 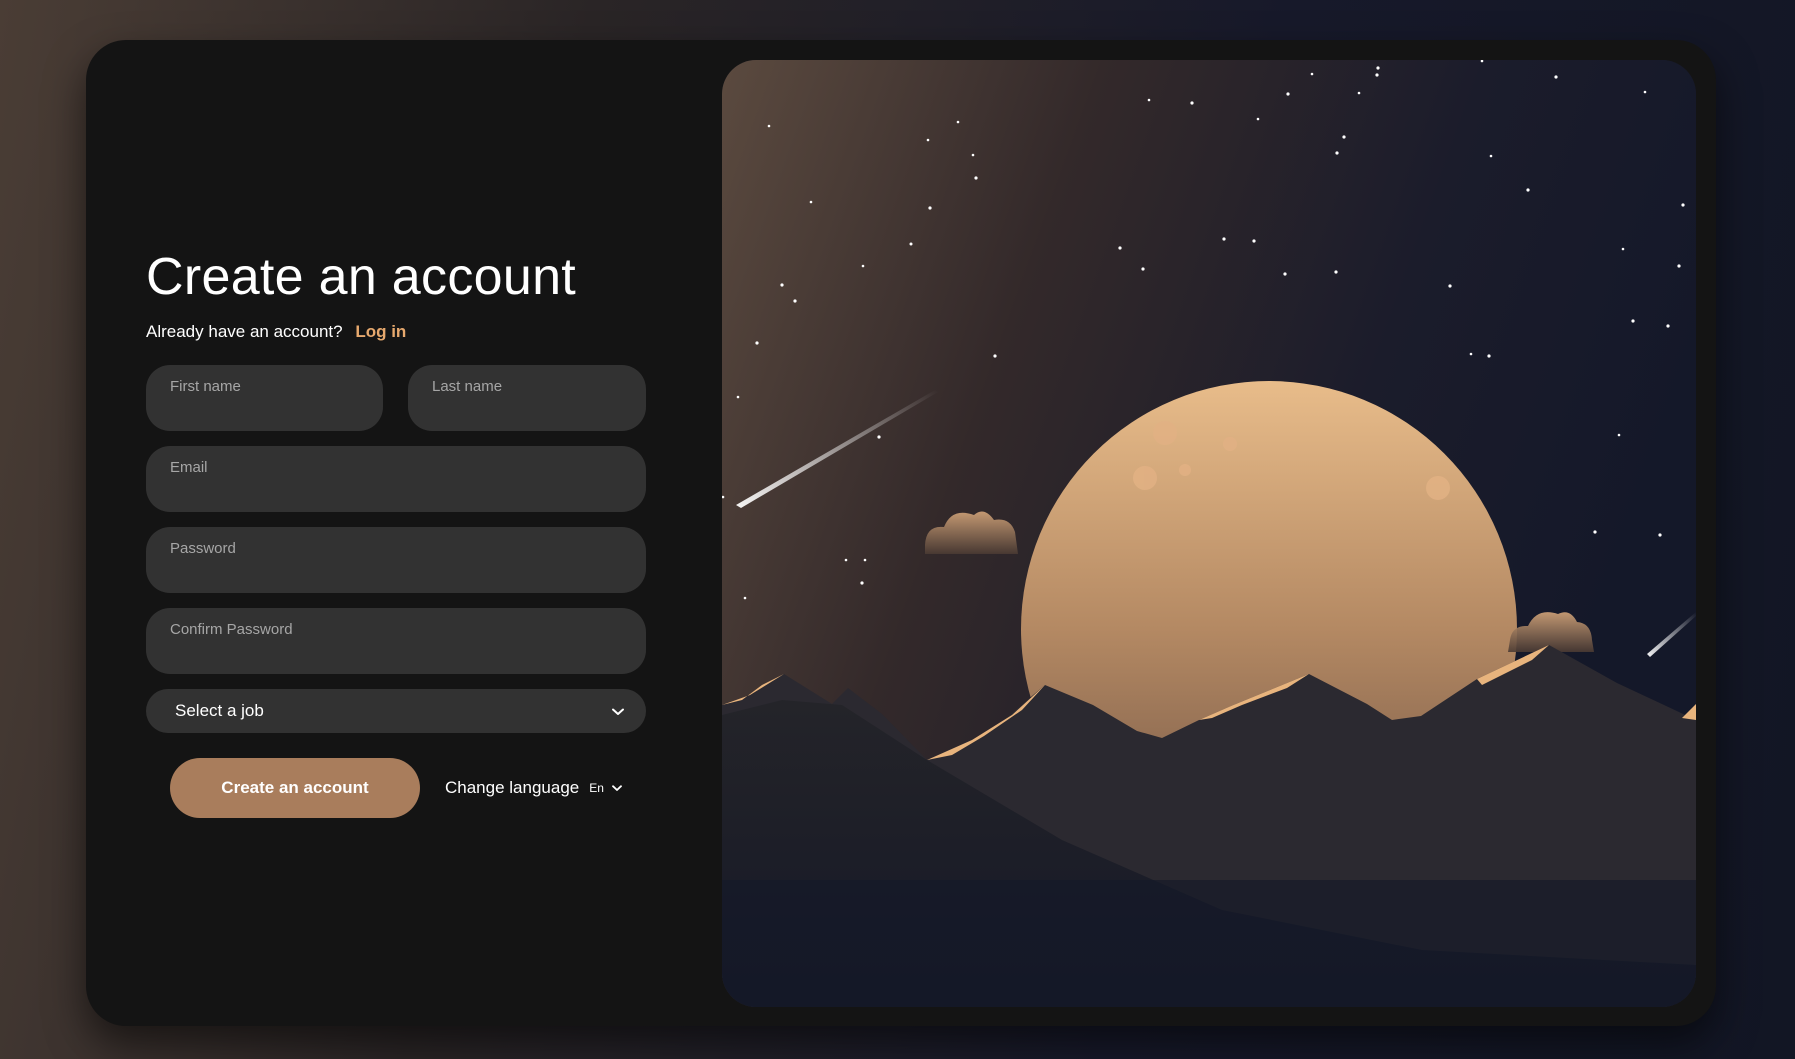 What do you see at coordinates (396, 489) in the screenshot?
I see `email-input` at bounding box center [396, 489].